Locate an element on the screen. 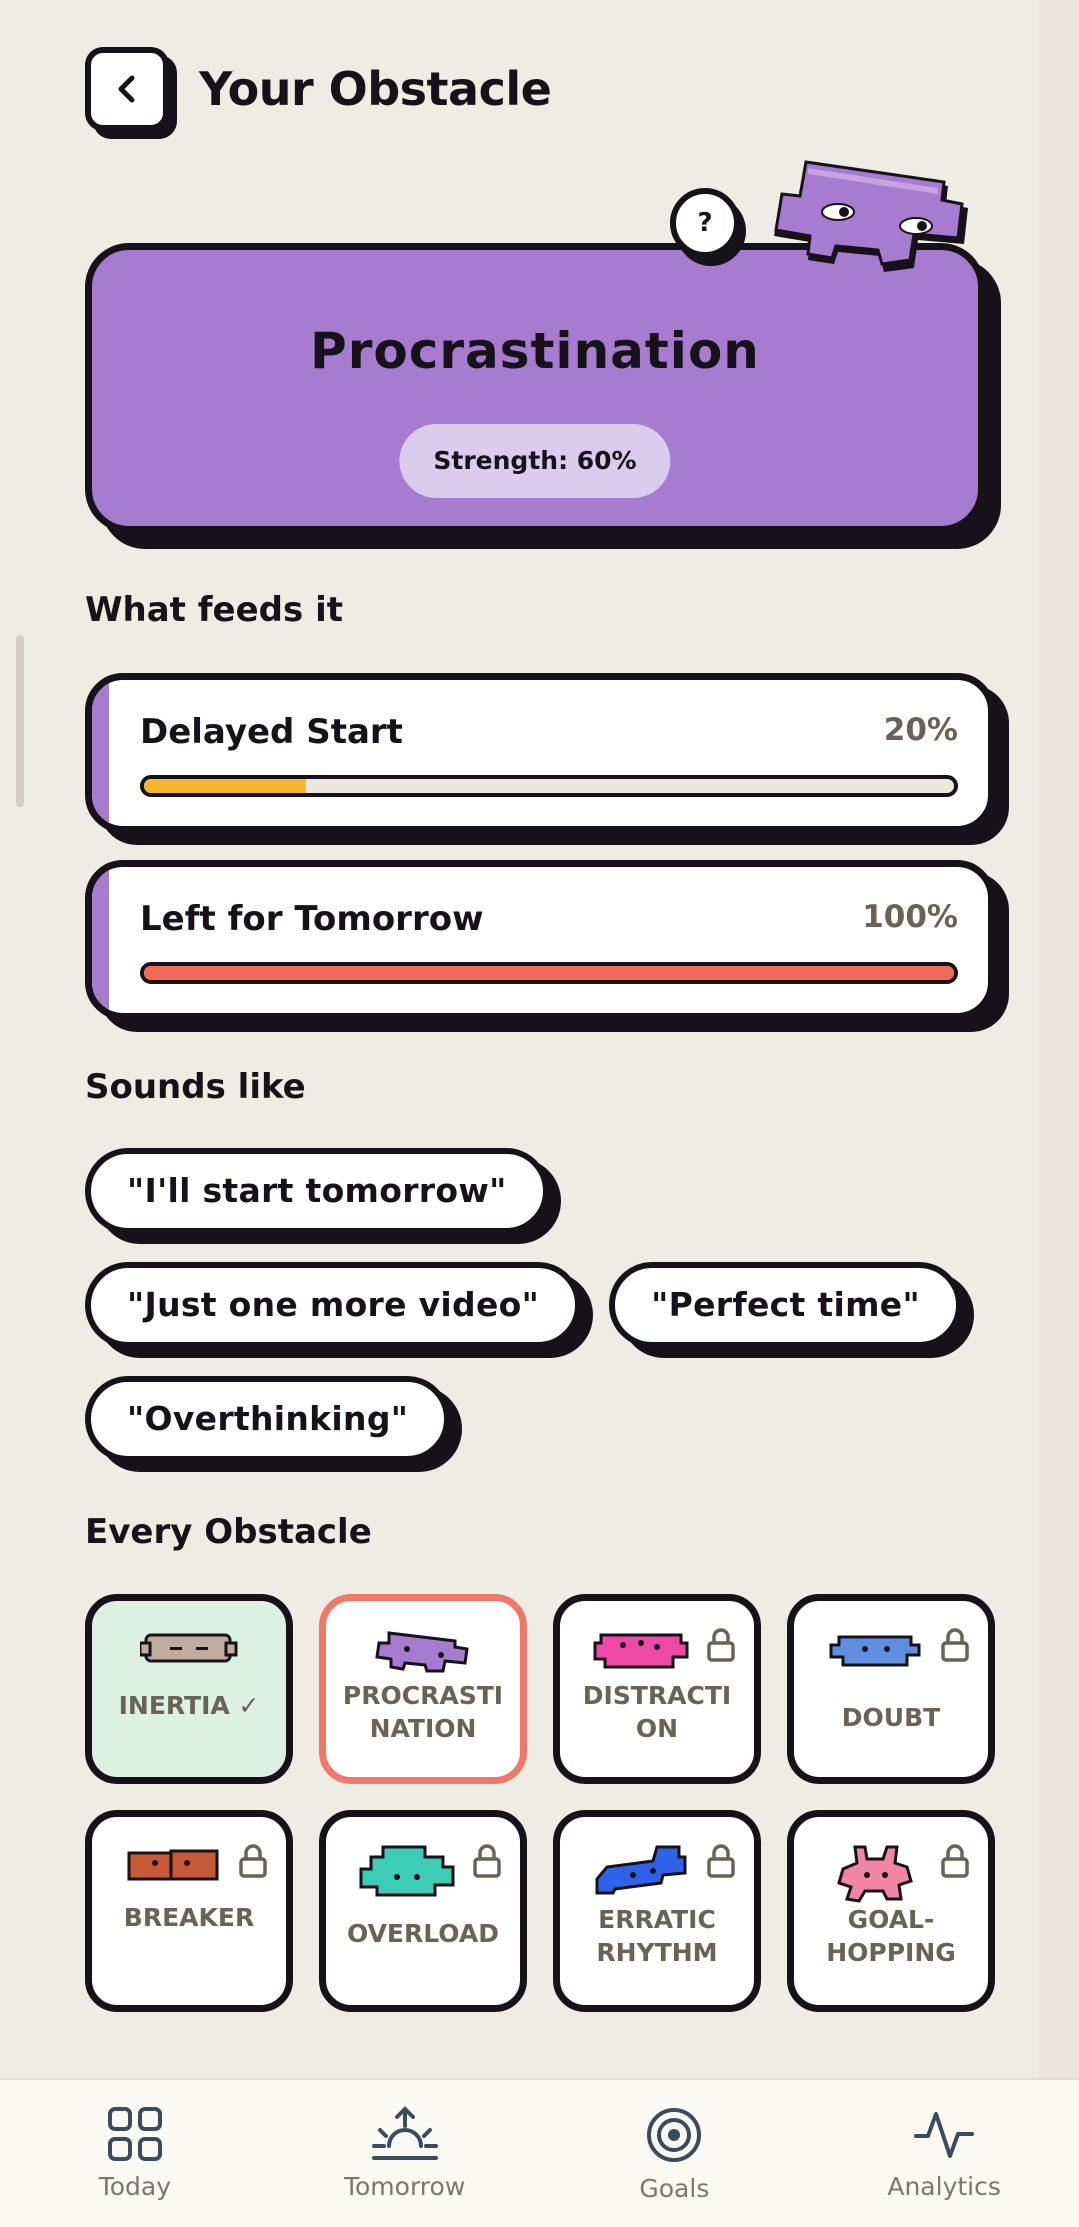 The width and height of the screenshot is (1079, 2227). quote-chip: "Overthinking" is located at coordinates (268, 1419).